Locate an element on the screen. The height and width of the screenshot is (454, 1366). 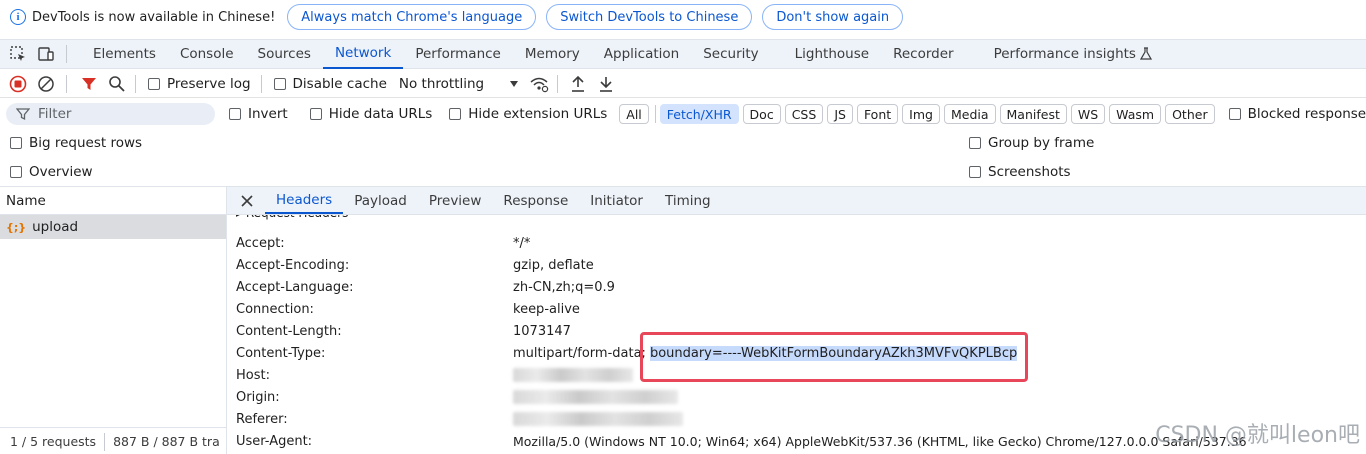
big-request-rows-label: Big request rows is located at coordinates (86, 143).